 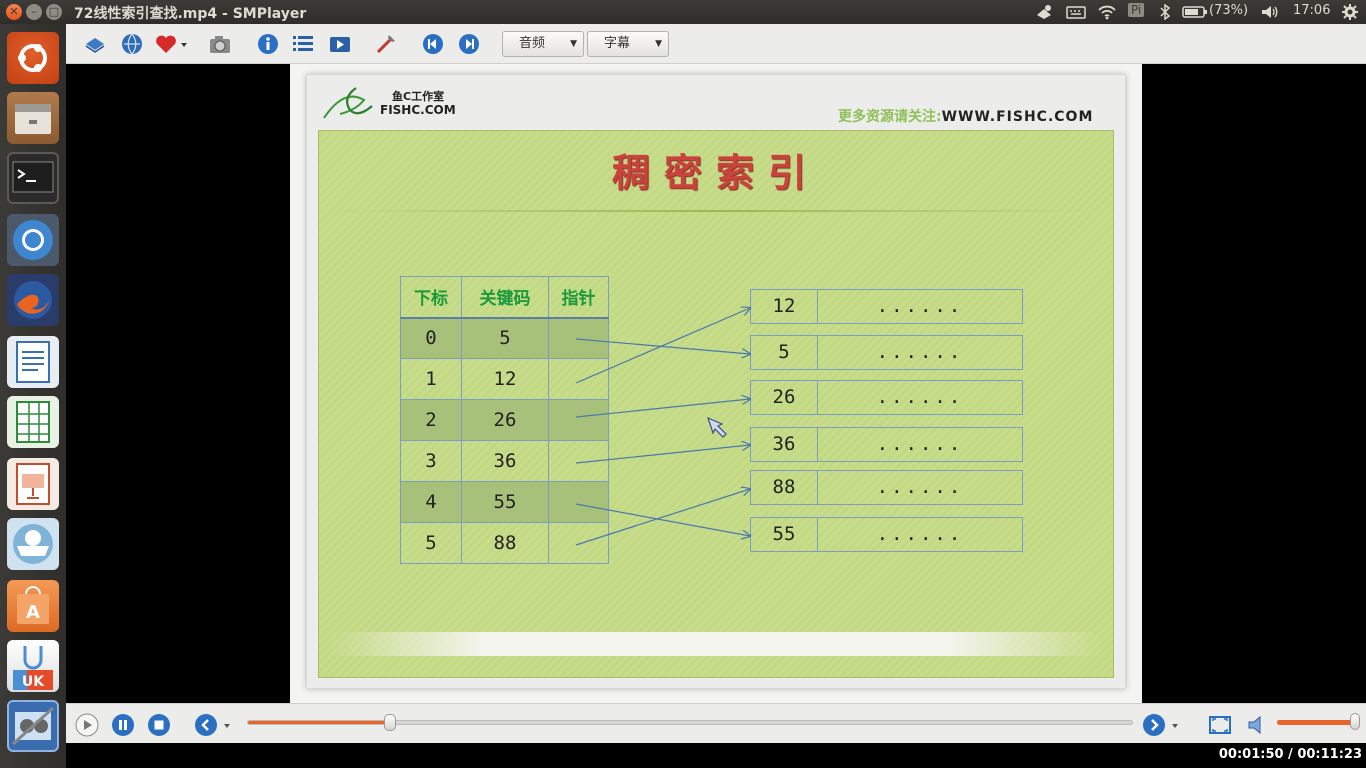 I want to click on header-key: 关键码, so click(x=505, y=297).